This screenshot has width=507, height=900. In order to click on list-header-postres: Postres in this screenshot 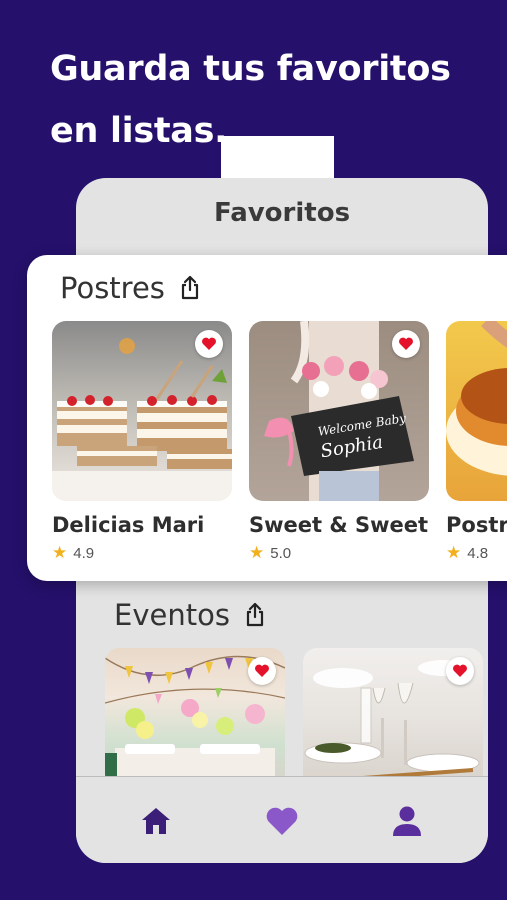, I will do `click(130, 288)`.